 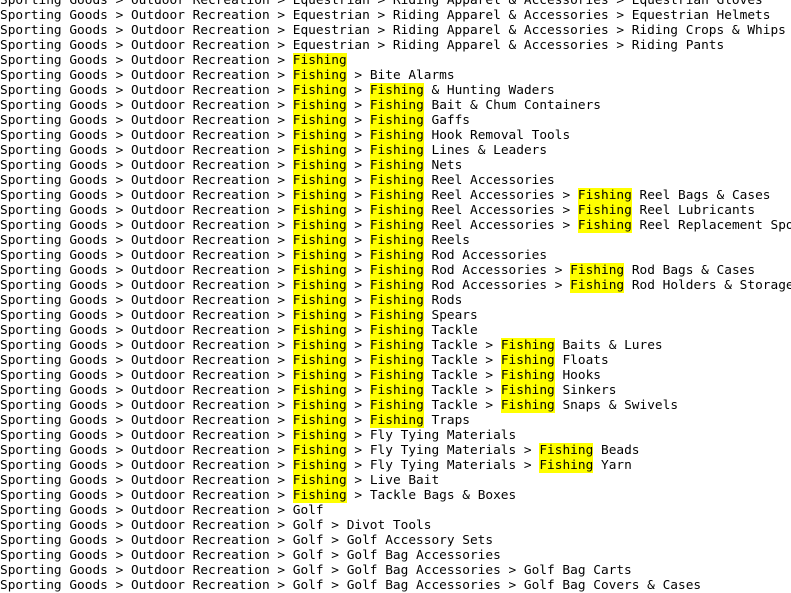 What do you see at coordinates (443, 300) in the screenshot?
I see `row-text: Rods` at bounding box center [443, 300].